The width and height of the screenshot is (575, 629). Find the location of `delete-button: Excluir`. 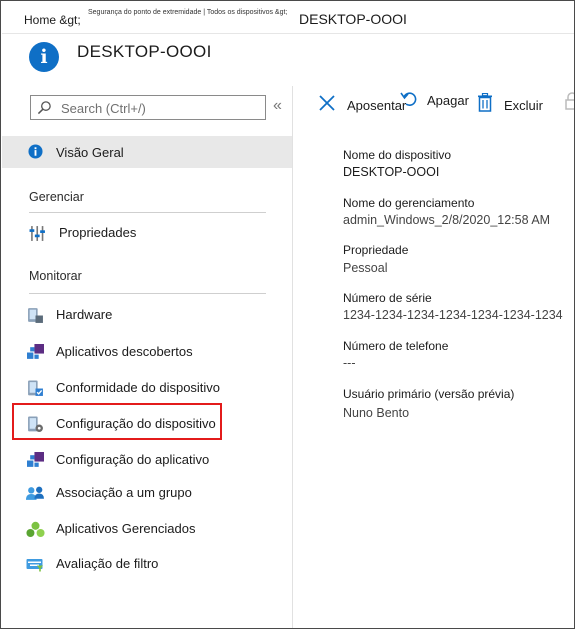

delete-button: Excluir is located at coordinates (510, 103).